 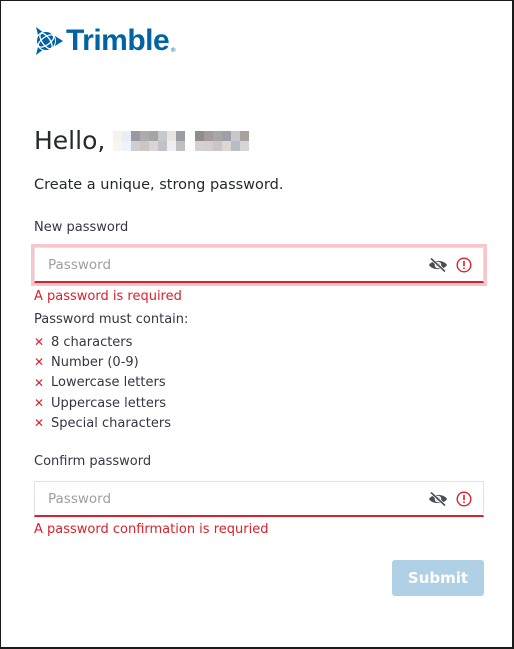 I want to click on confirm-password-input, so click(x=231, y=498).